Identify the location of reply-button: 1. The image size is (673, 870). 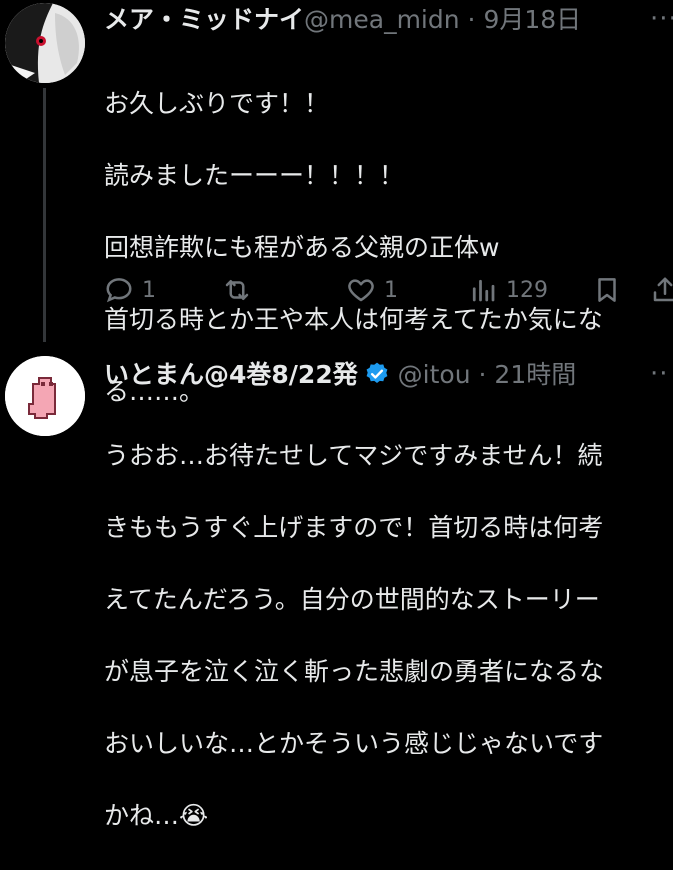
(130, 290).